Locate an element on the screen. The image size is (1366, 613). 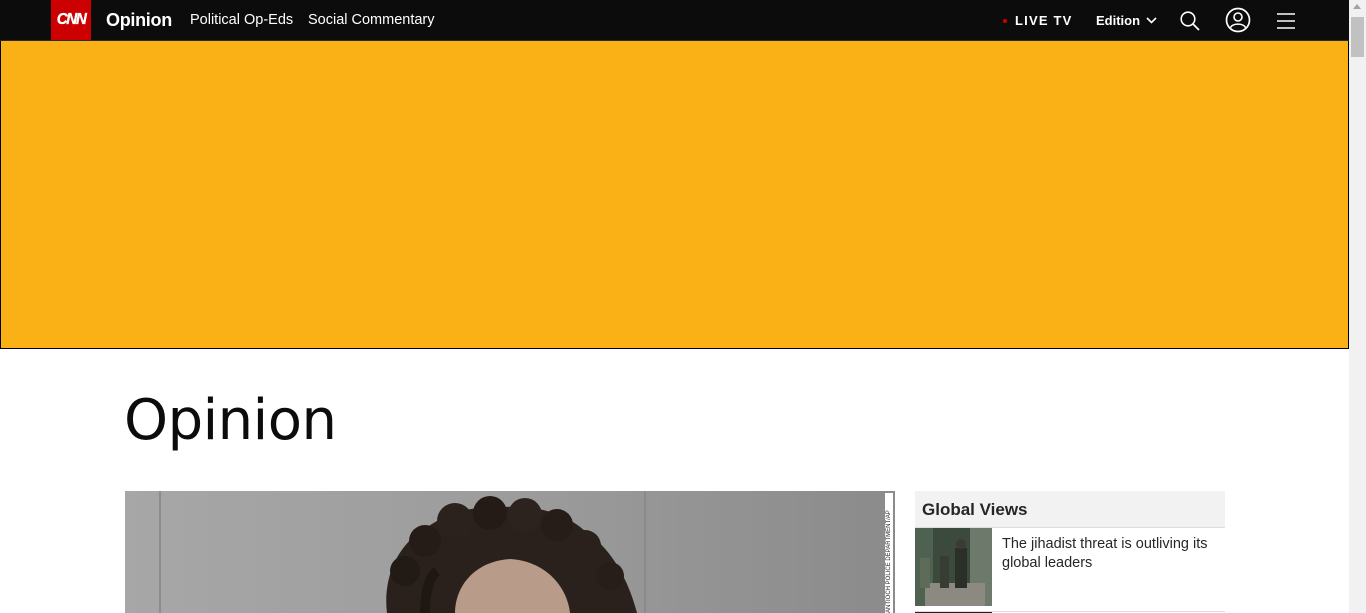
live-tv-link: LIVE TV is located at coordinates (1038, 20).